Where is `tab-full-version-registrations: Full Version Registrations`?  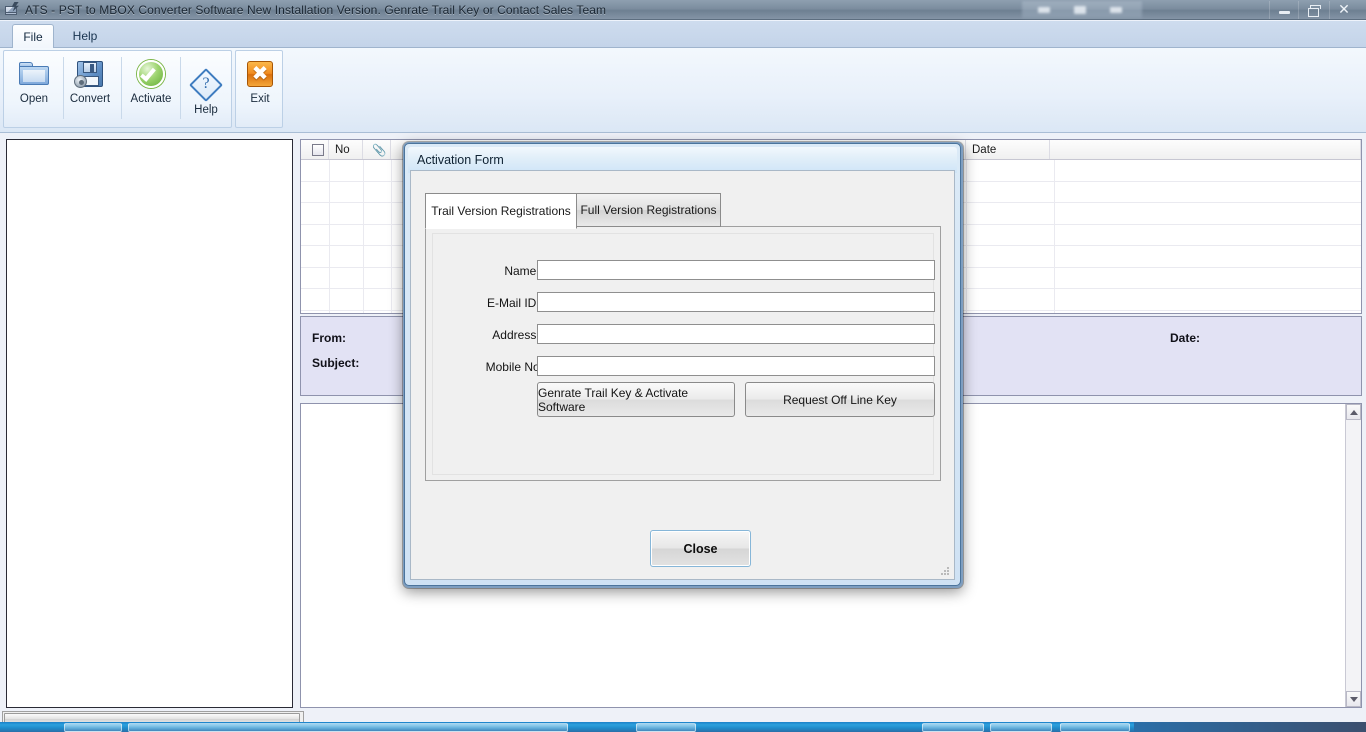 tab-full-version-registrations: Full Version Registrations is located at coordinates (649, 210).